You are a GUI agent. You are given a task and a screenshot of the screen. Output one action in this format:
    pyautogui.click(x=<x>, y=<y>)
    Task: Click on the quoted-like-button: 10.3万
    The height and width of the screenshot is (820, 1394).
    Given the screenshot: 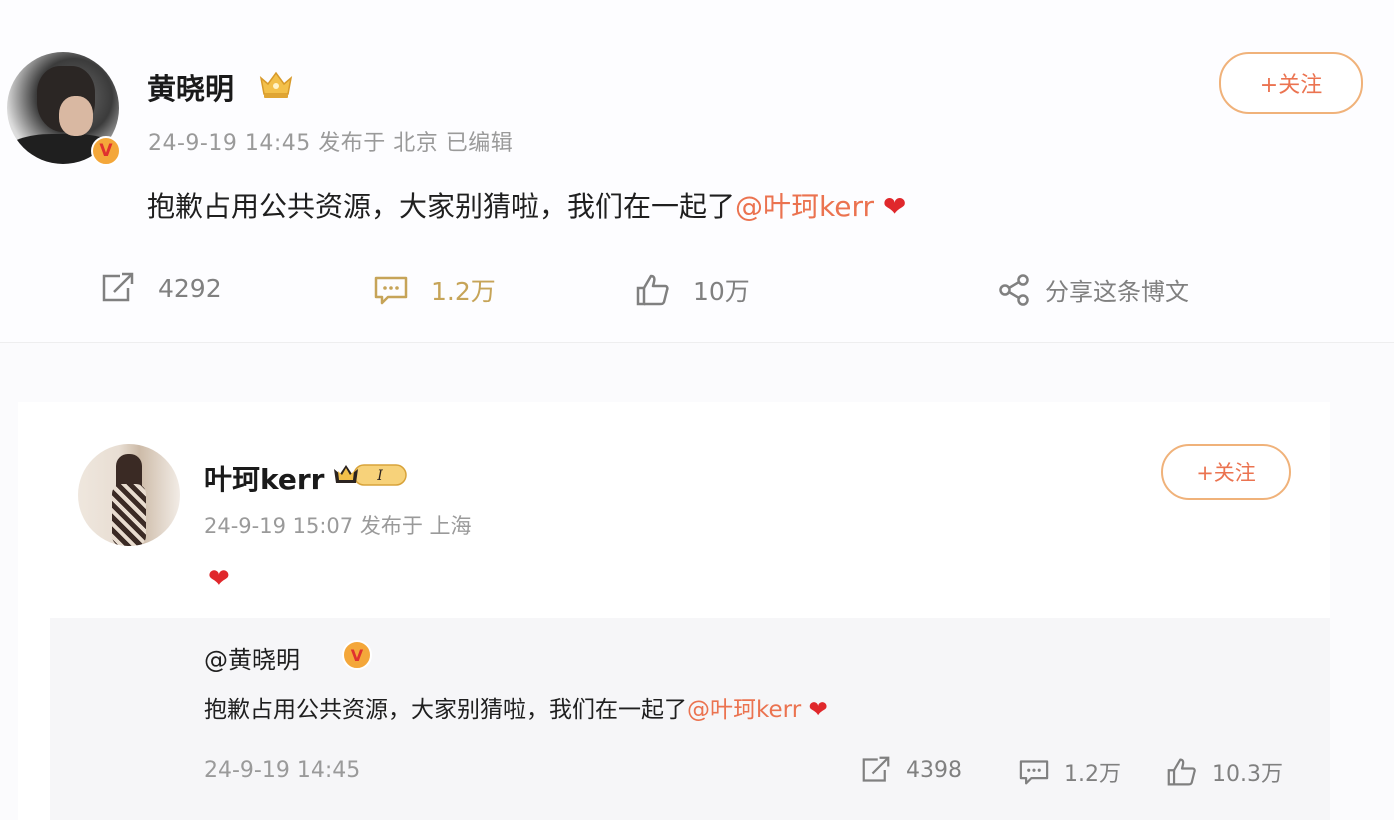 What is the action you would take?
    pyautogui.click(x=1224, y=772)
    